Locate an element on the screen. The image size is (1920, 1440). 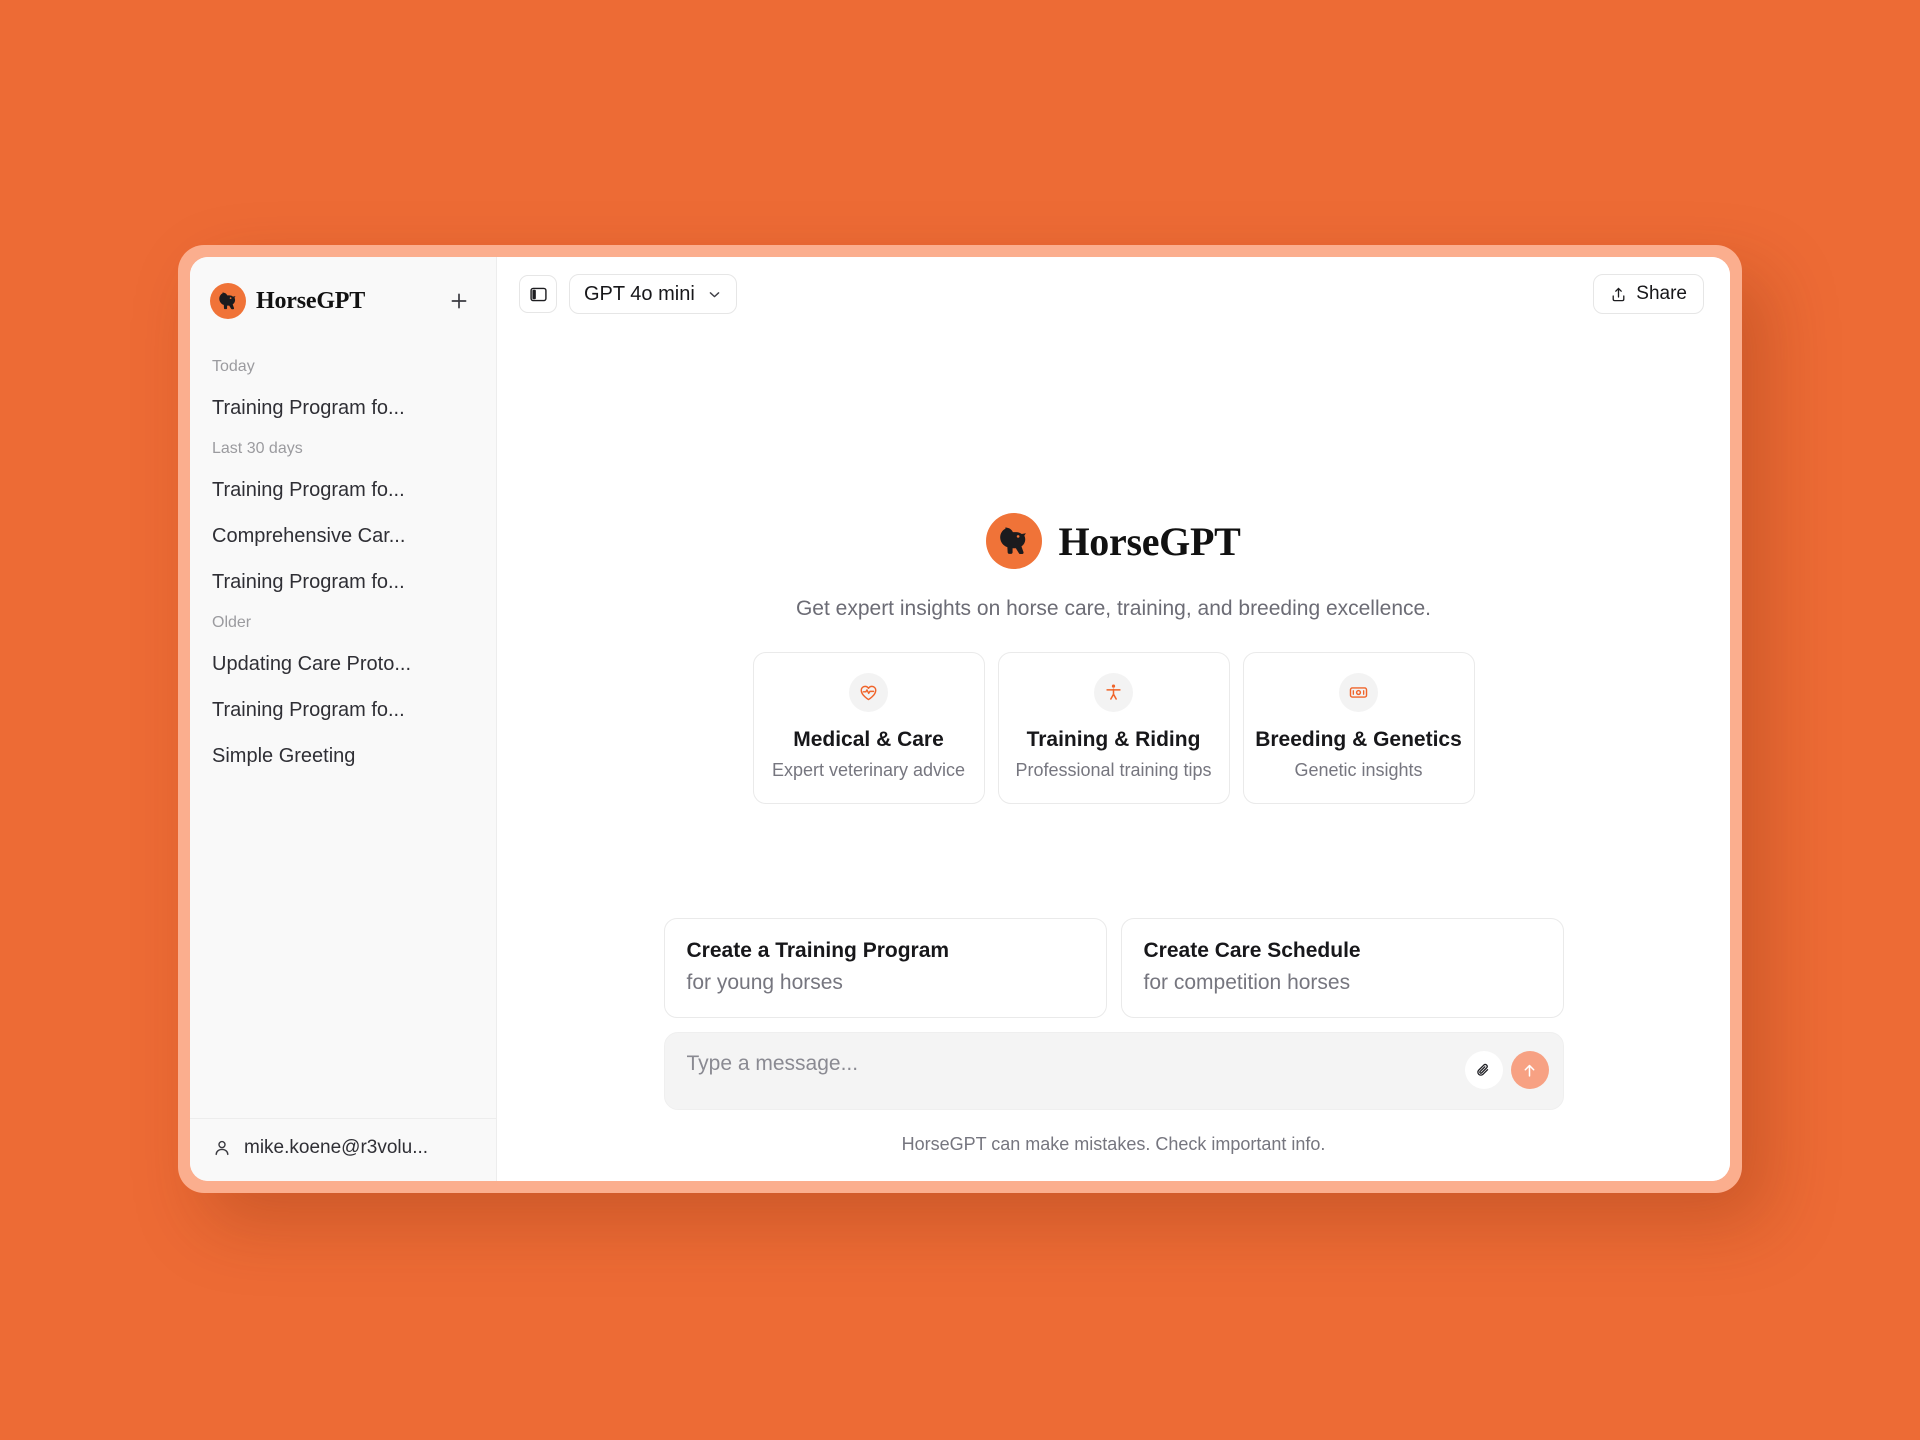
list-item: Simple Greeting is located at coordinates (343, 756).